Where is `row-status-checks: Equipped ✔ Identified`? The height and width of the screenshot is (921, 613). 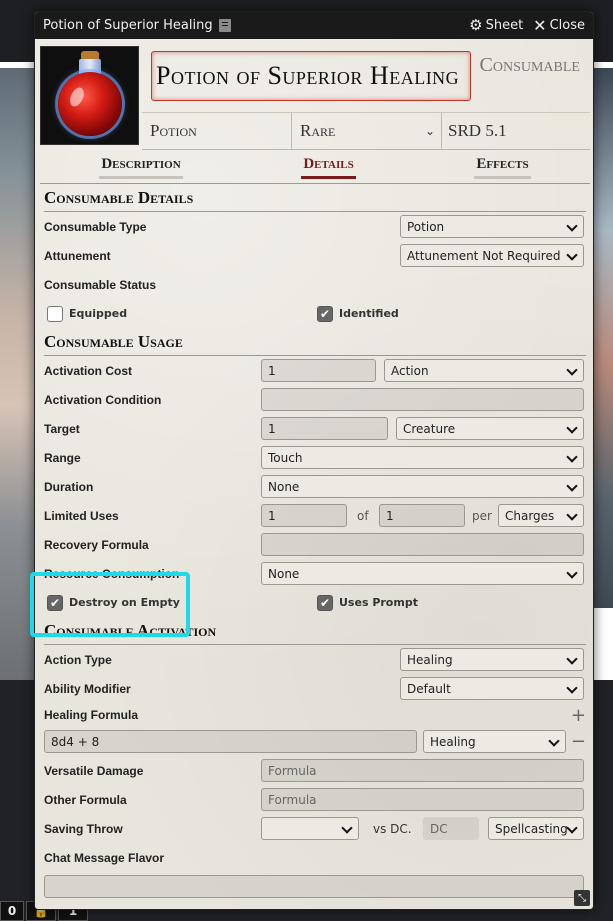
row-status-checks: Equipped ✔ Identified is located at coordinates (315, 313).